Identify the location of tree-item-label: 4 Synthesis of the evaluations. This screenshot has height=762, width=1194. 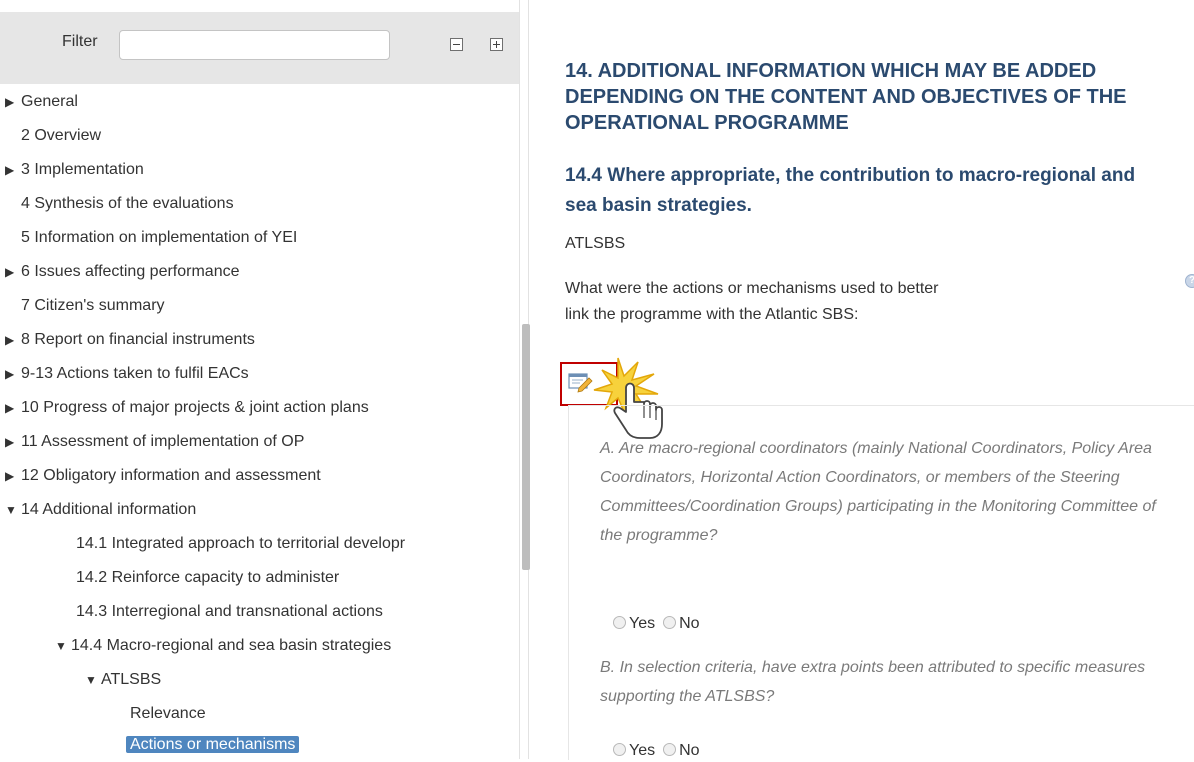
(127, 203).